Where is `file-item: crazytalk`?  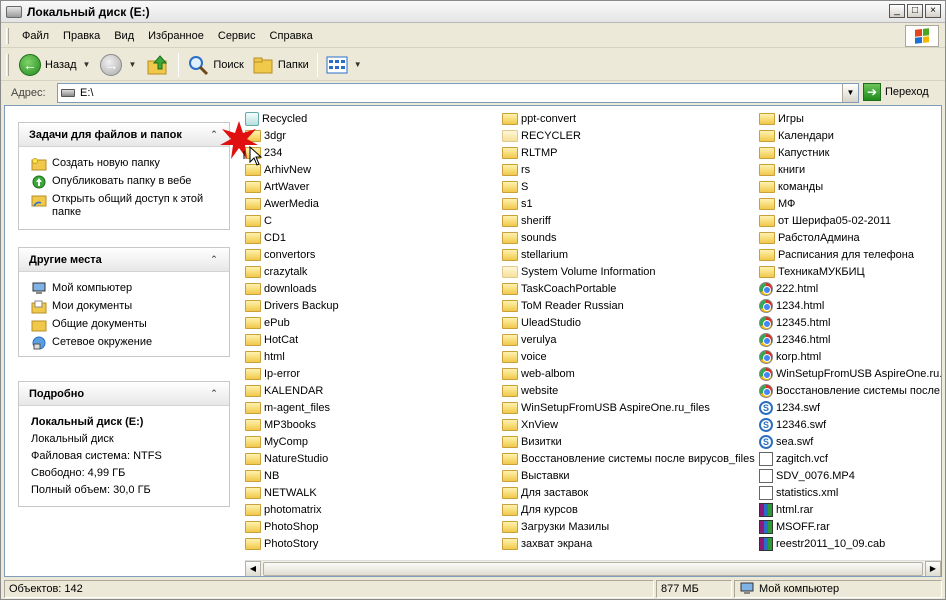 file-item: crazytalk is located at coordinates (276, 271).